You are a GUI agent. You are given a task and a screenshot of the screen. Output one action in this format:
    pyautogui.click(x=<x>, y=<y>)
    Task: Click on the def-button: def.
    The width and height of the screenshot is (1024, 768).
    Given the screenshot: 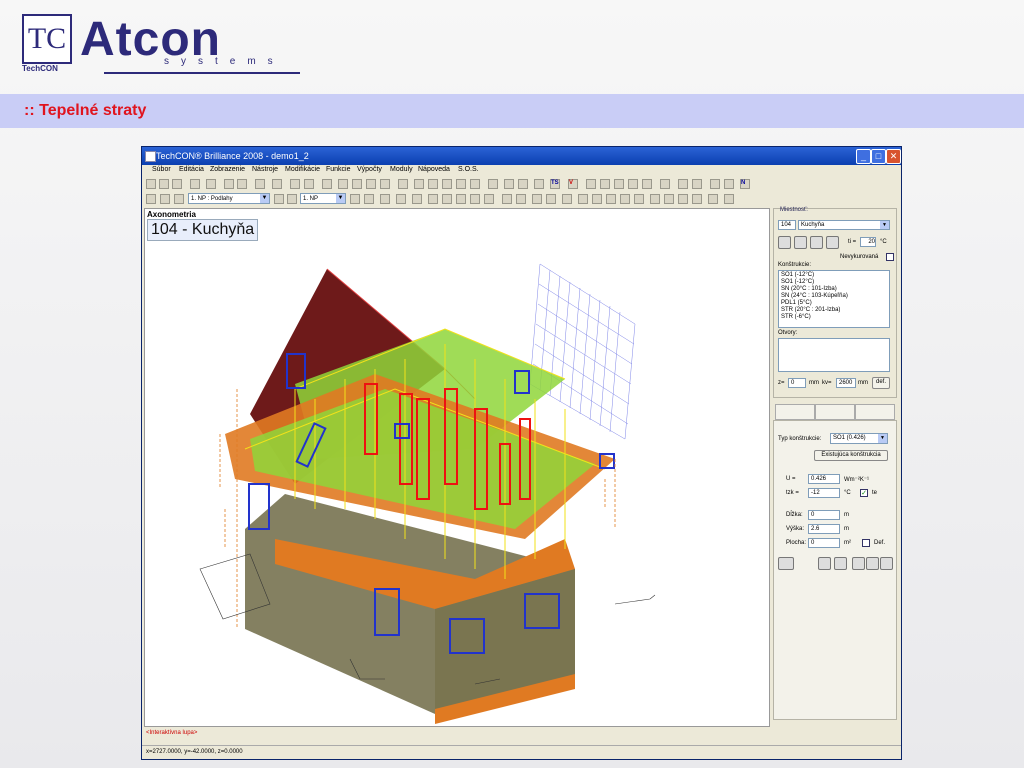 What is the action you would take?
    pyautogui.click(x=881, y=383)
    